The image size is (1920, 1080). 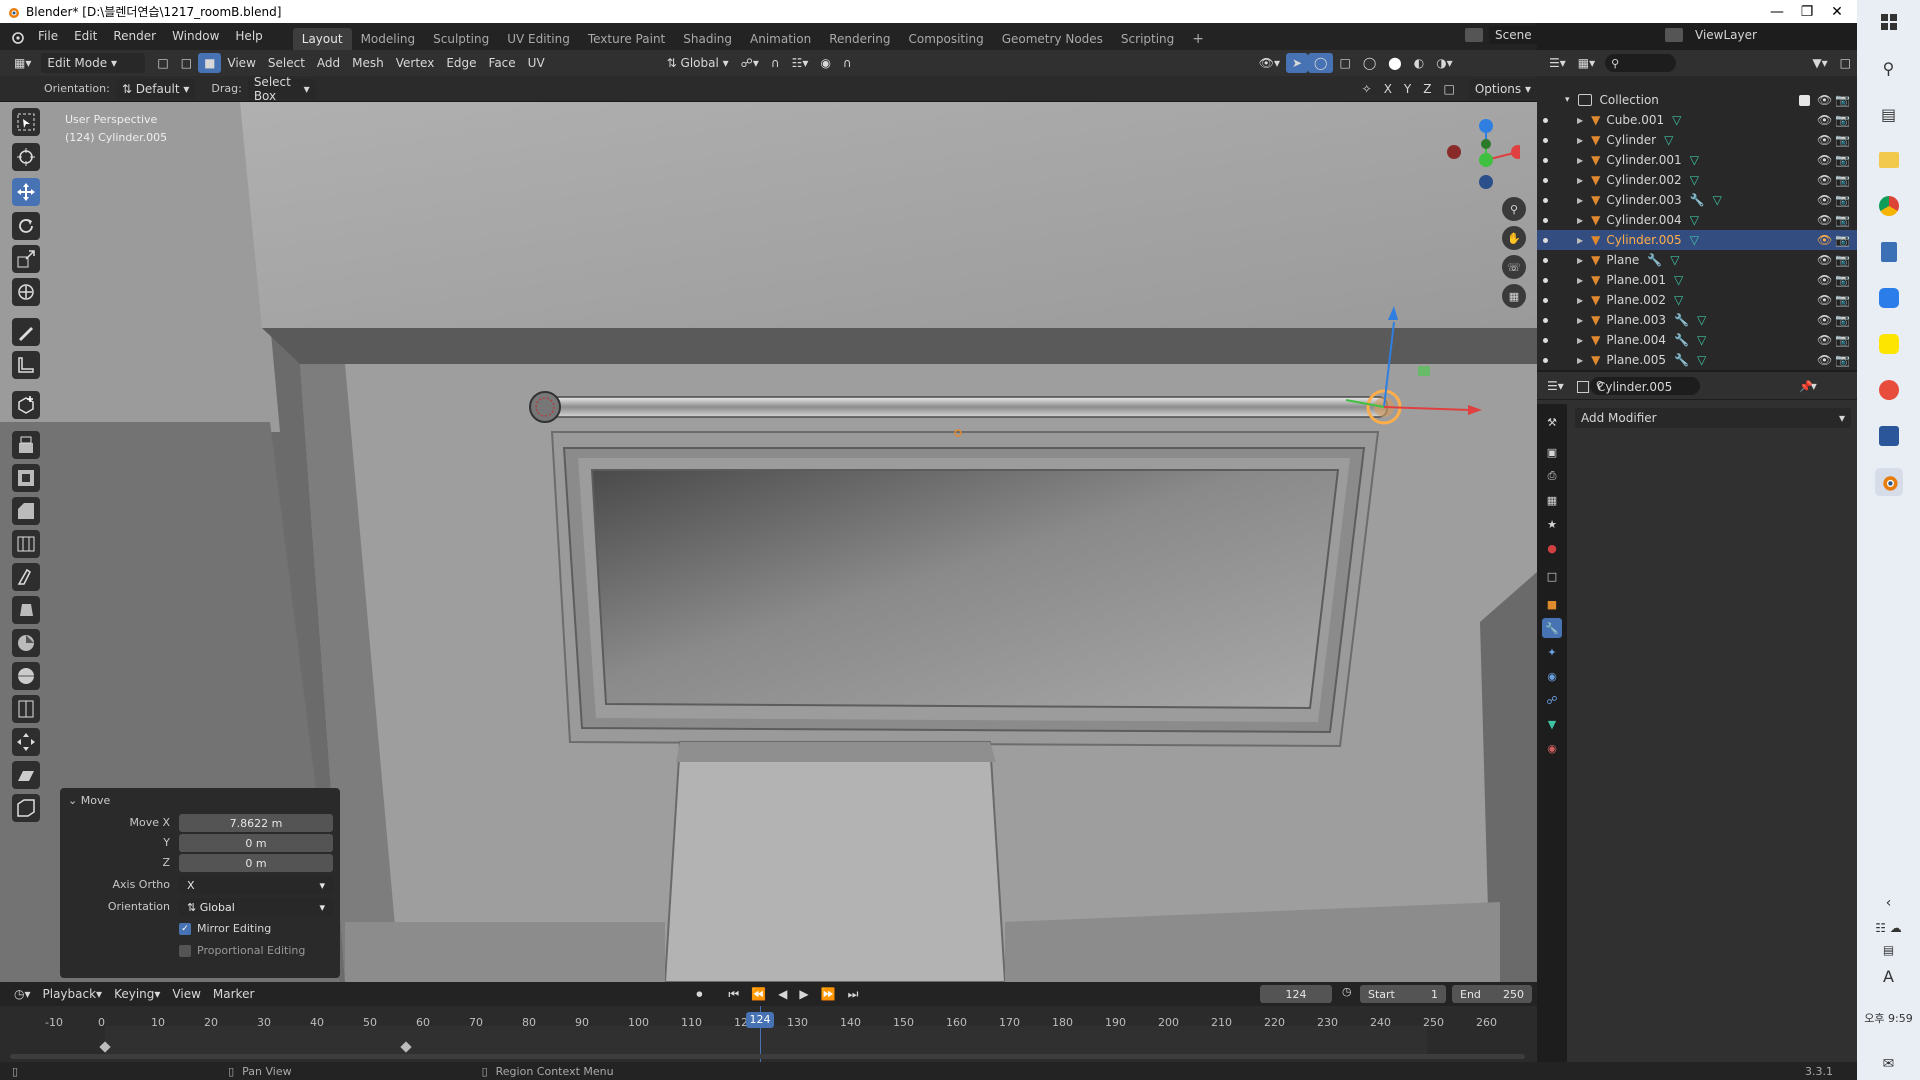 I want to click on scale-tool-icon, so click(x=26, y=259).